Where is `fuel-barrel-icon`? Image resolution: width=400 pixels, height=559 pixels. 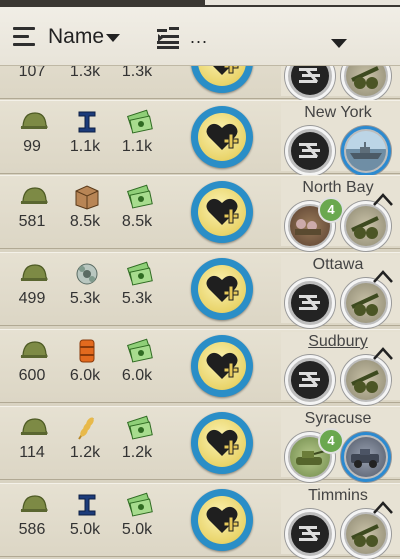
fuel-barrel-icon is located at coordinates (87, 351).